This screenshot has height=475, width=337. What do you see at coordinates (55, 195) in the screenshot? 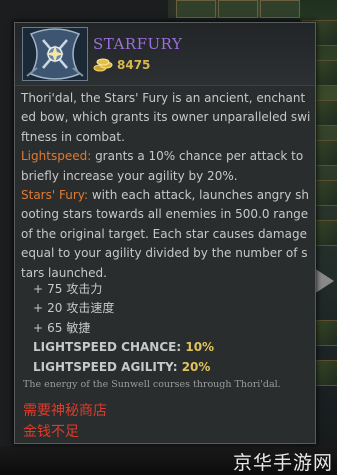
I see `ability-stars-fury-name: Stars' Fury:` at bounding box center [55, 195].